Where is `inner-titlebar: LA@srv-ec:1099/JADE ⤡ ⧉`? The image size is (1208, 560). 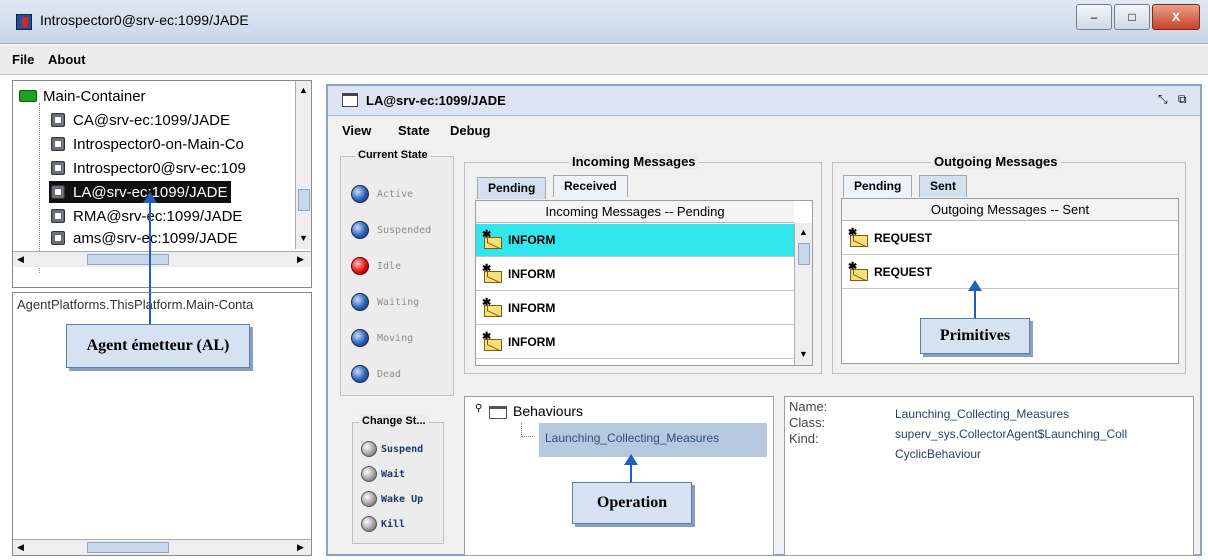
inner-titlebar: LA@srv-ec:1099/JADE ⤡ ⧉ is located at coordinates (764, 101).